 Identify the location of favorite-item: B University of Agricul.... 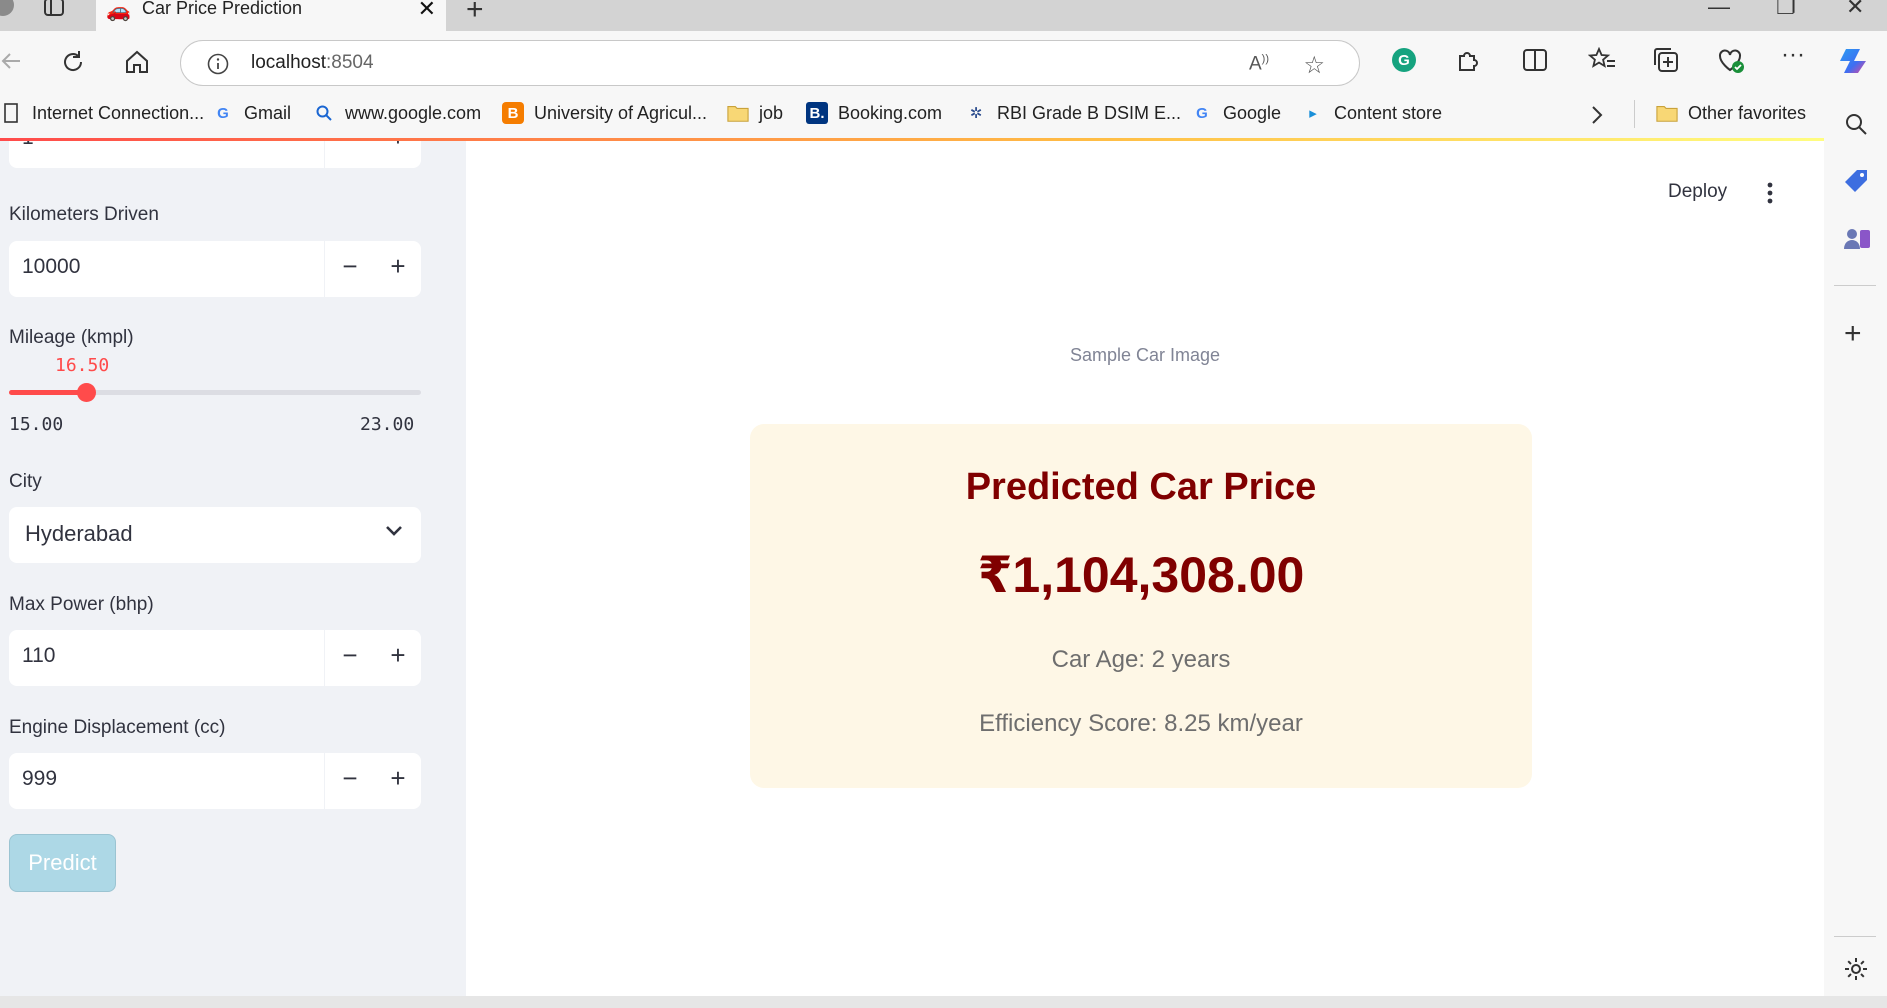
(604, 113).